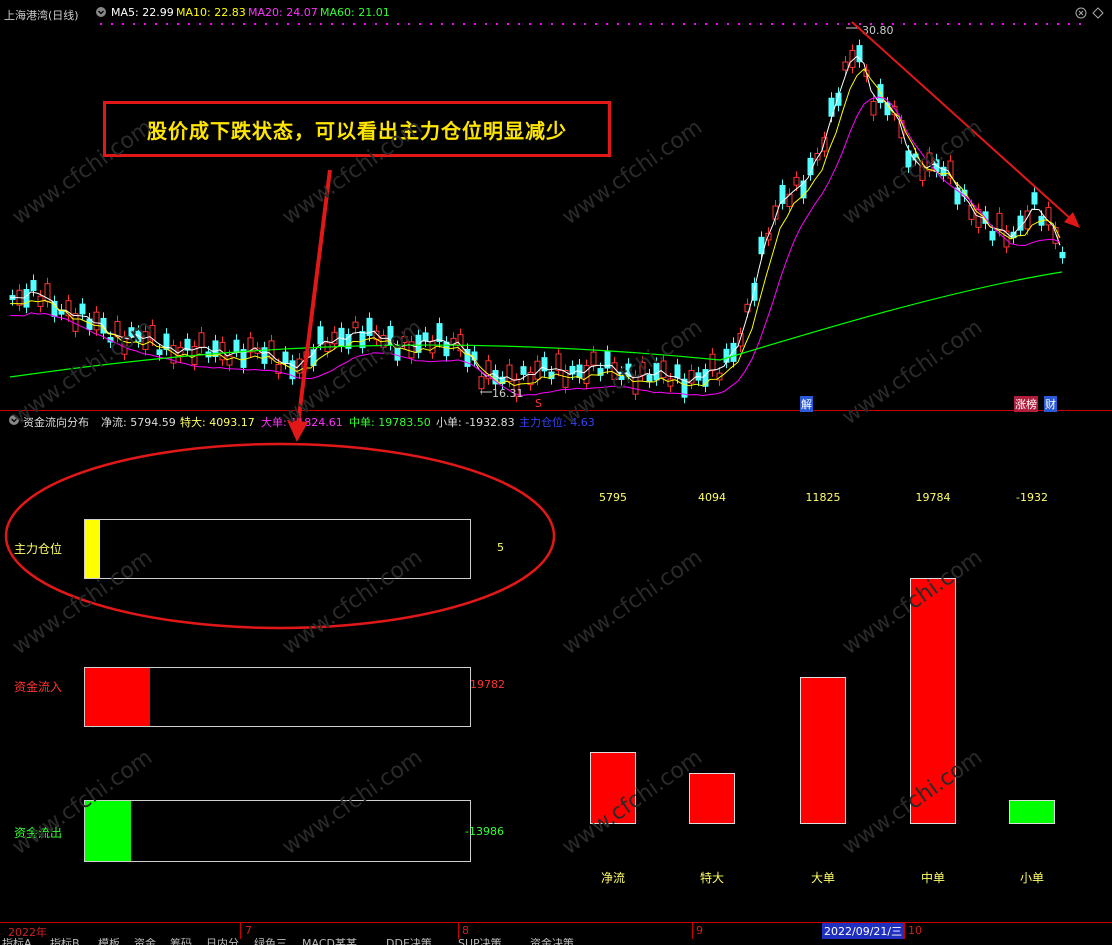 The image size is (1112, 945). I want to click on cangwei-bar-fill, so click(93, 549).